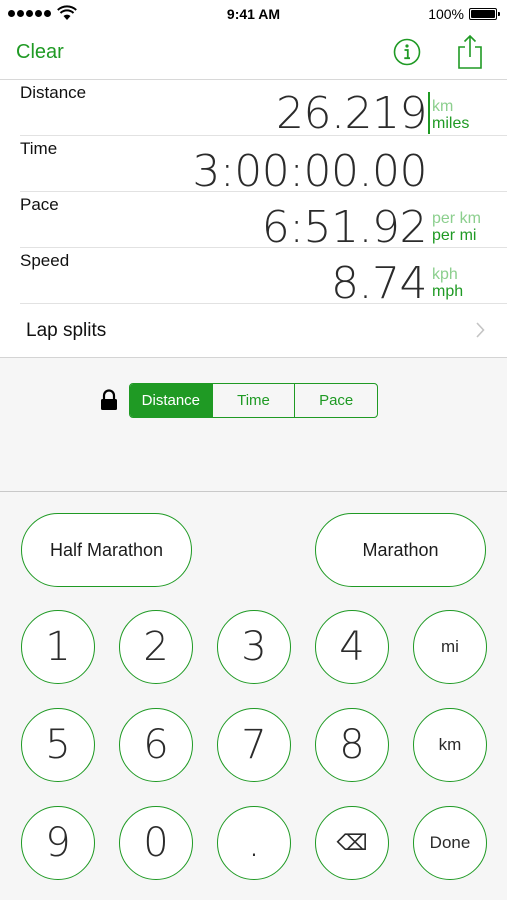  I want to click on segment-distance: Distance, so click(171, 400).